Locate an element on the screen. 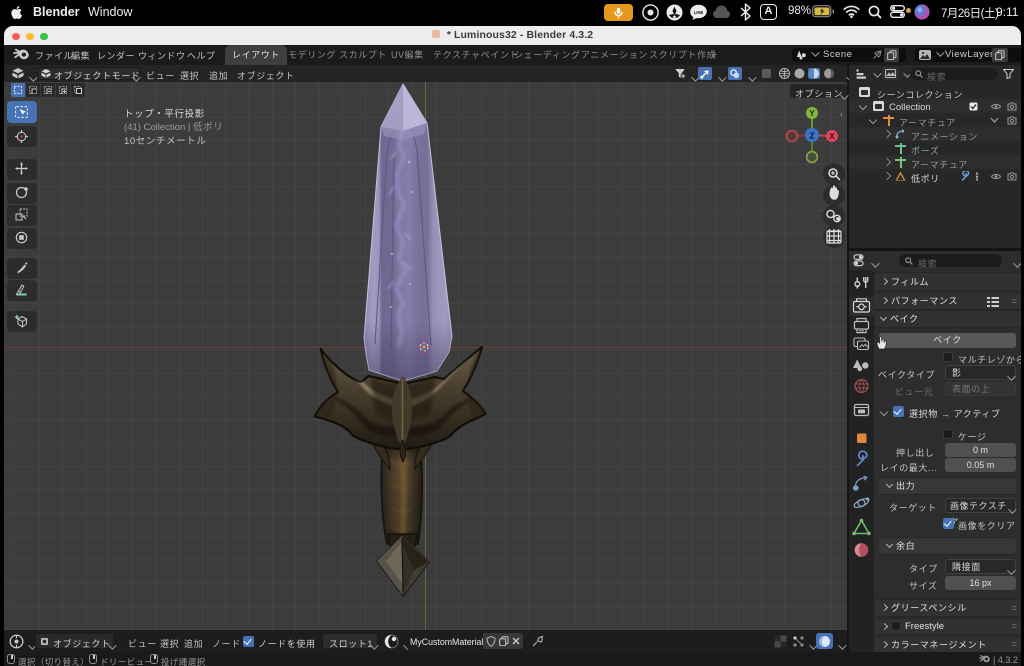 The image size is (1024, 666). svg-text: LINE is located at coordinates (699, 12).